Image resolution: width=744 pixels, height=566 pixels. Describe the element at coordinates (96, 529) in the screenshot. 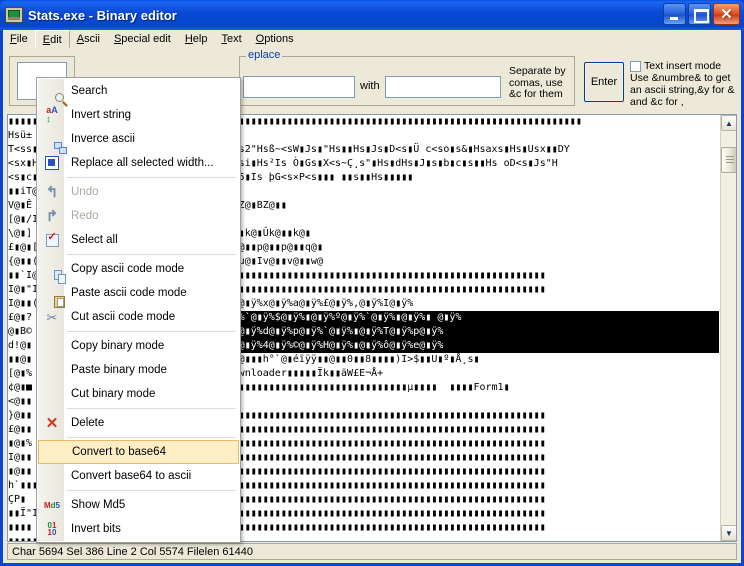

I see `menu-item-label: Invert bits` at that location.